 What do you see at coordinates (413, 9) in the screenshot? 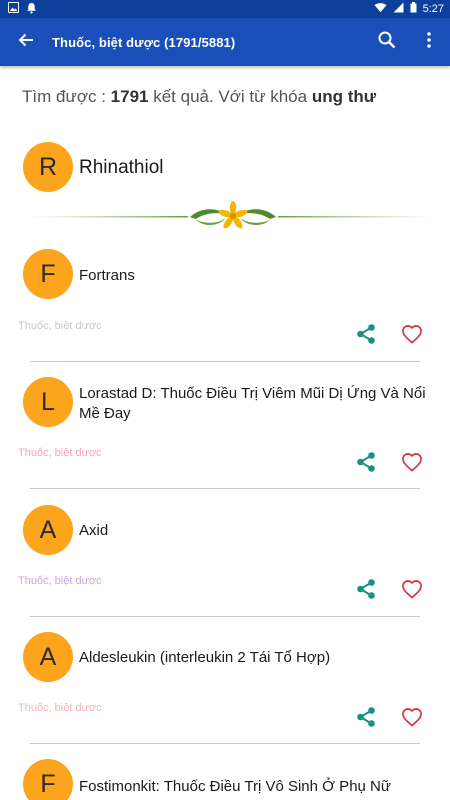
I see `battery-icon` at bounding box center [413, 9].